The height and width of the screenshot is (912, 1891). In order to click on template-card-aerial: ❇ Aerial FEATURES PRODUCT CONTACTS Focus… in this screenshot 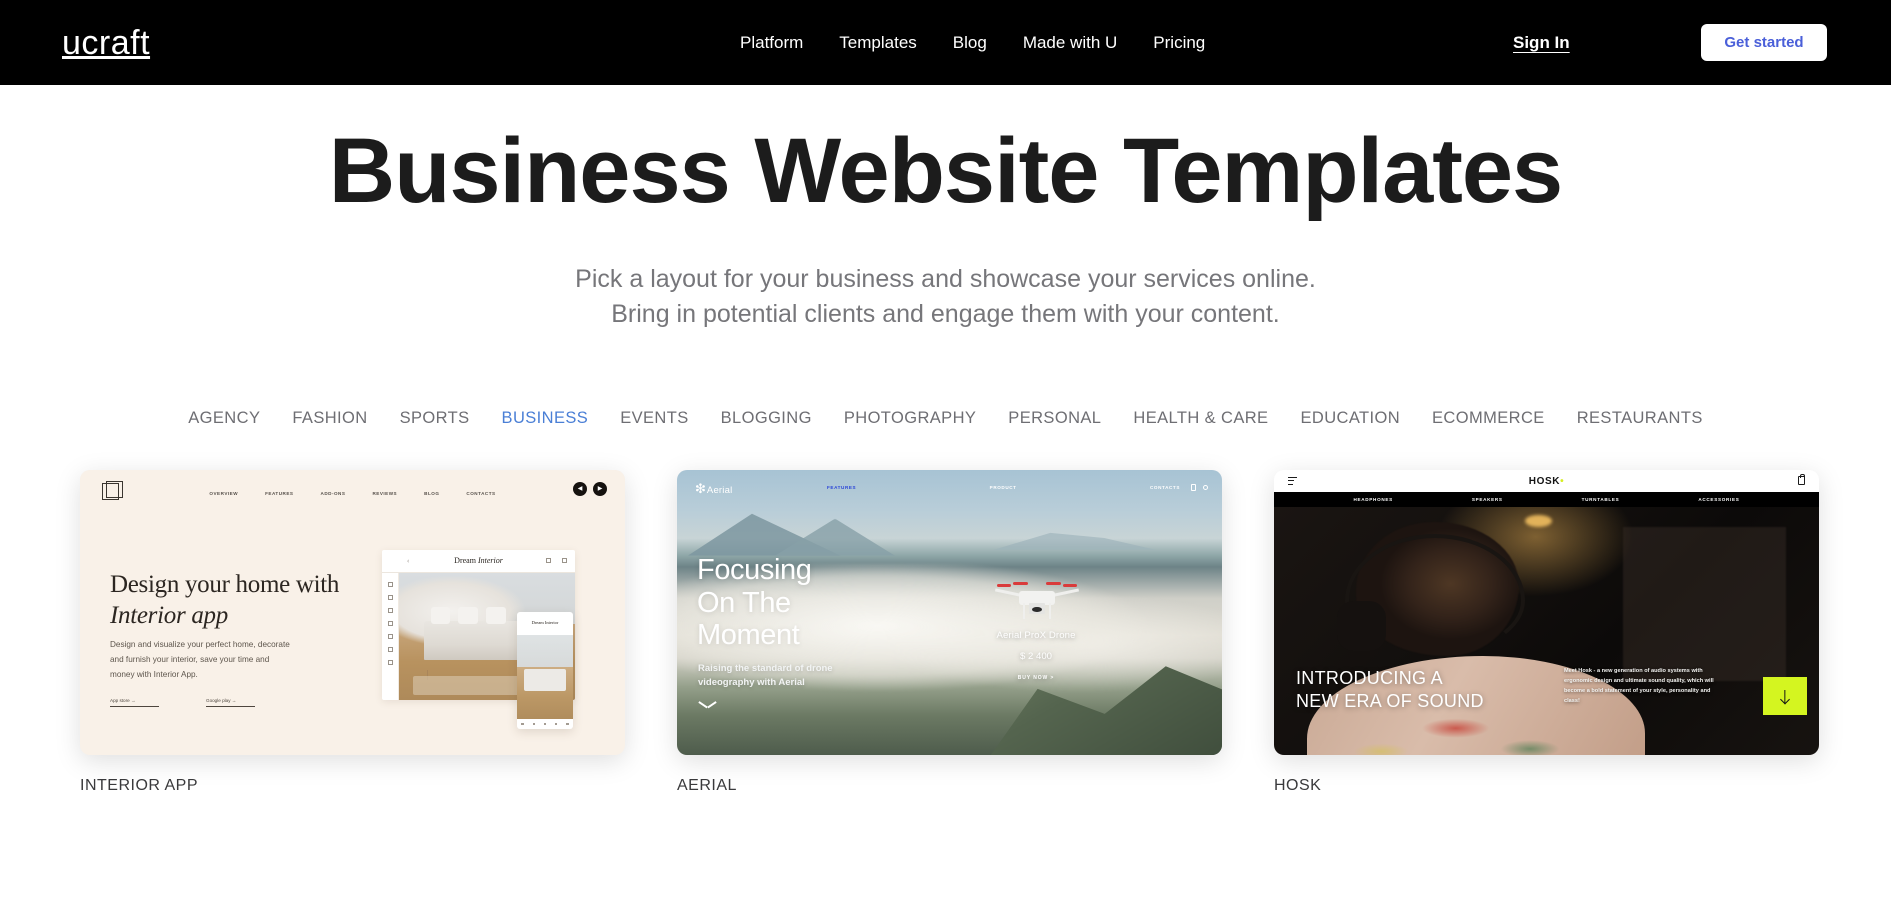, I will do `click(949, 632)`.